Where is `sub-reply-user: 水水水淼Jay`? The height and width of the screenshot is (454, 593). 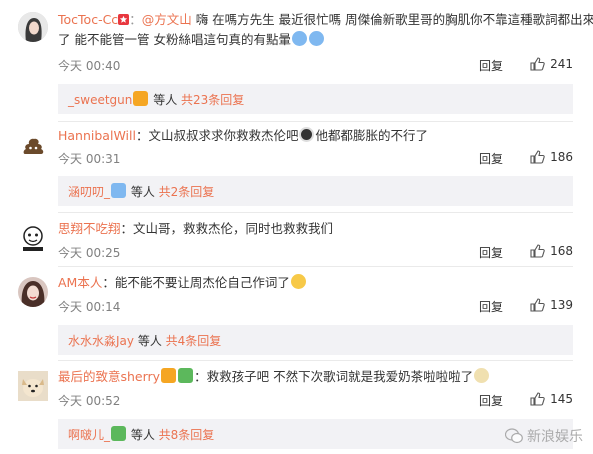 sub-reply-user: 水水水淼Jay is located at coordinates (101, 341).